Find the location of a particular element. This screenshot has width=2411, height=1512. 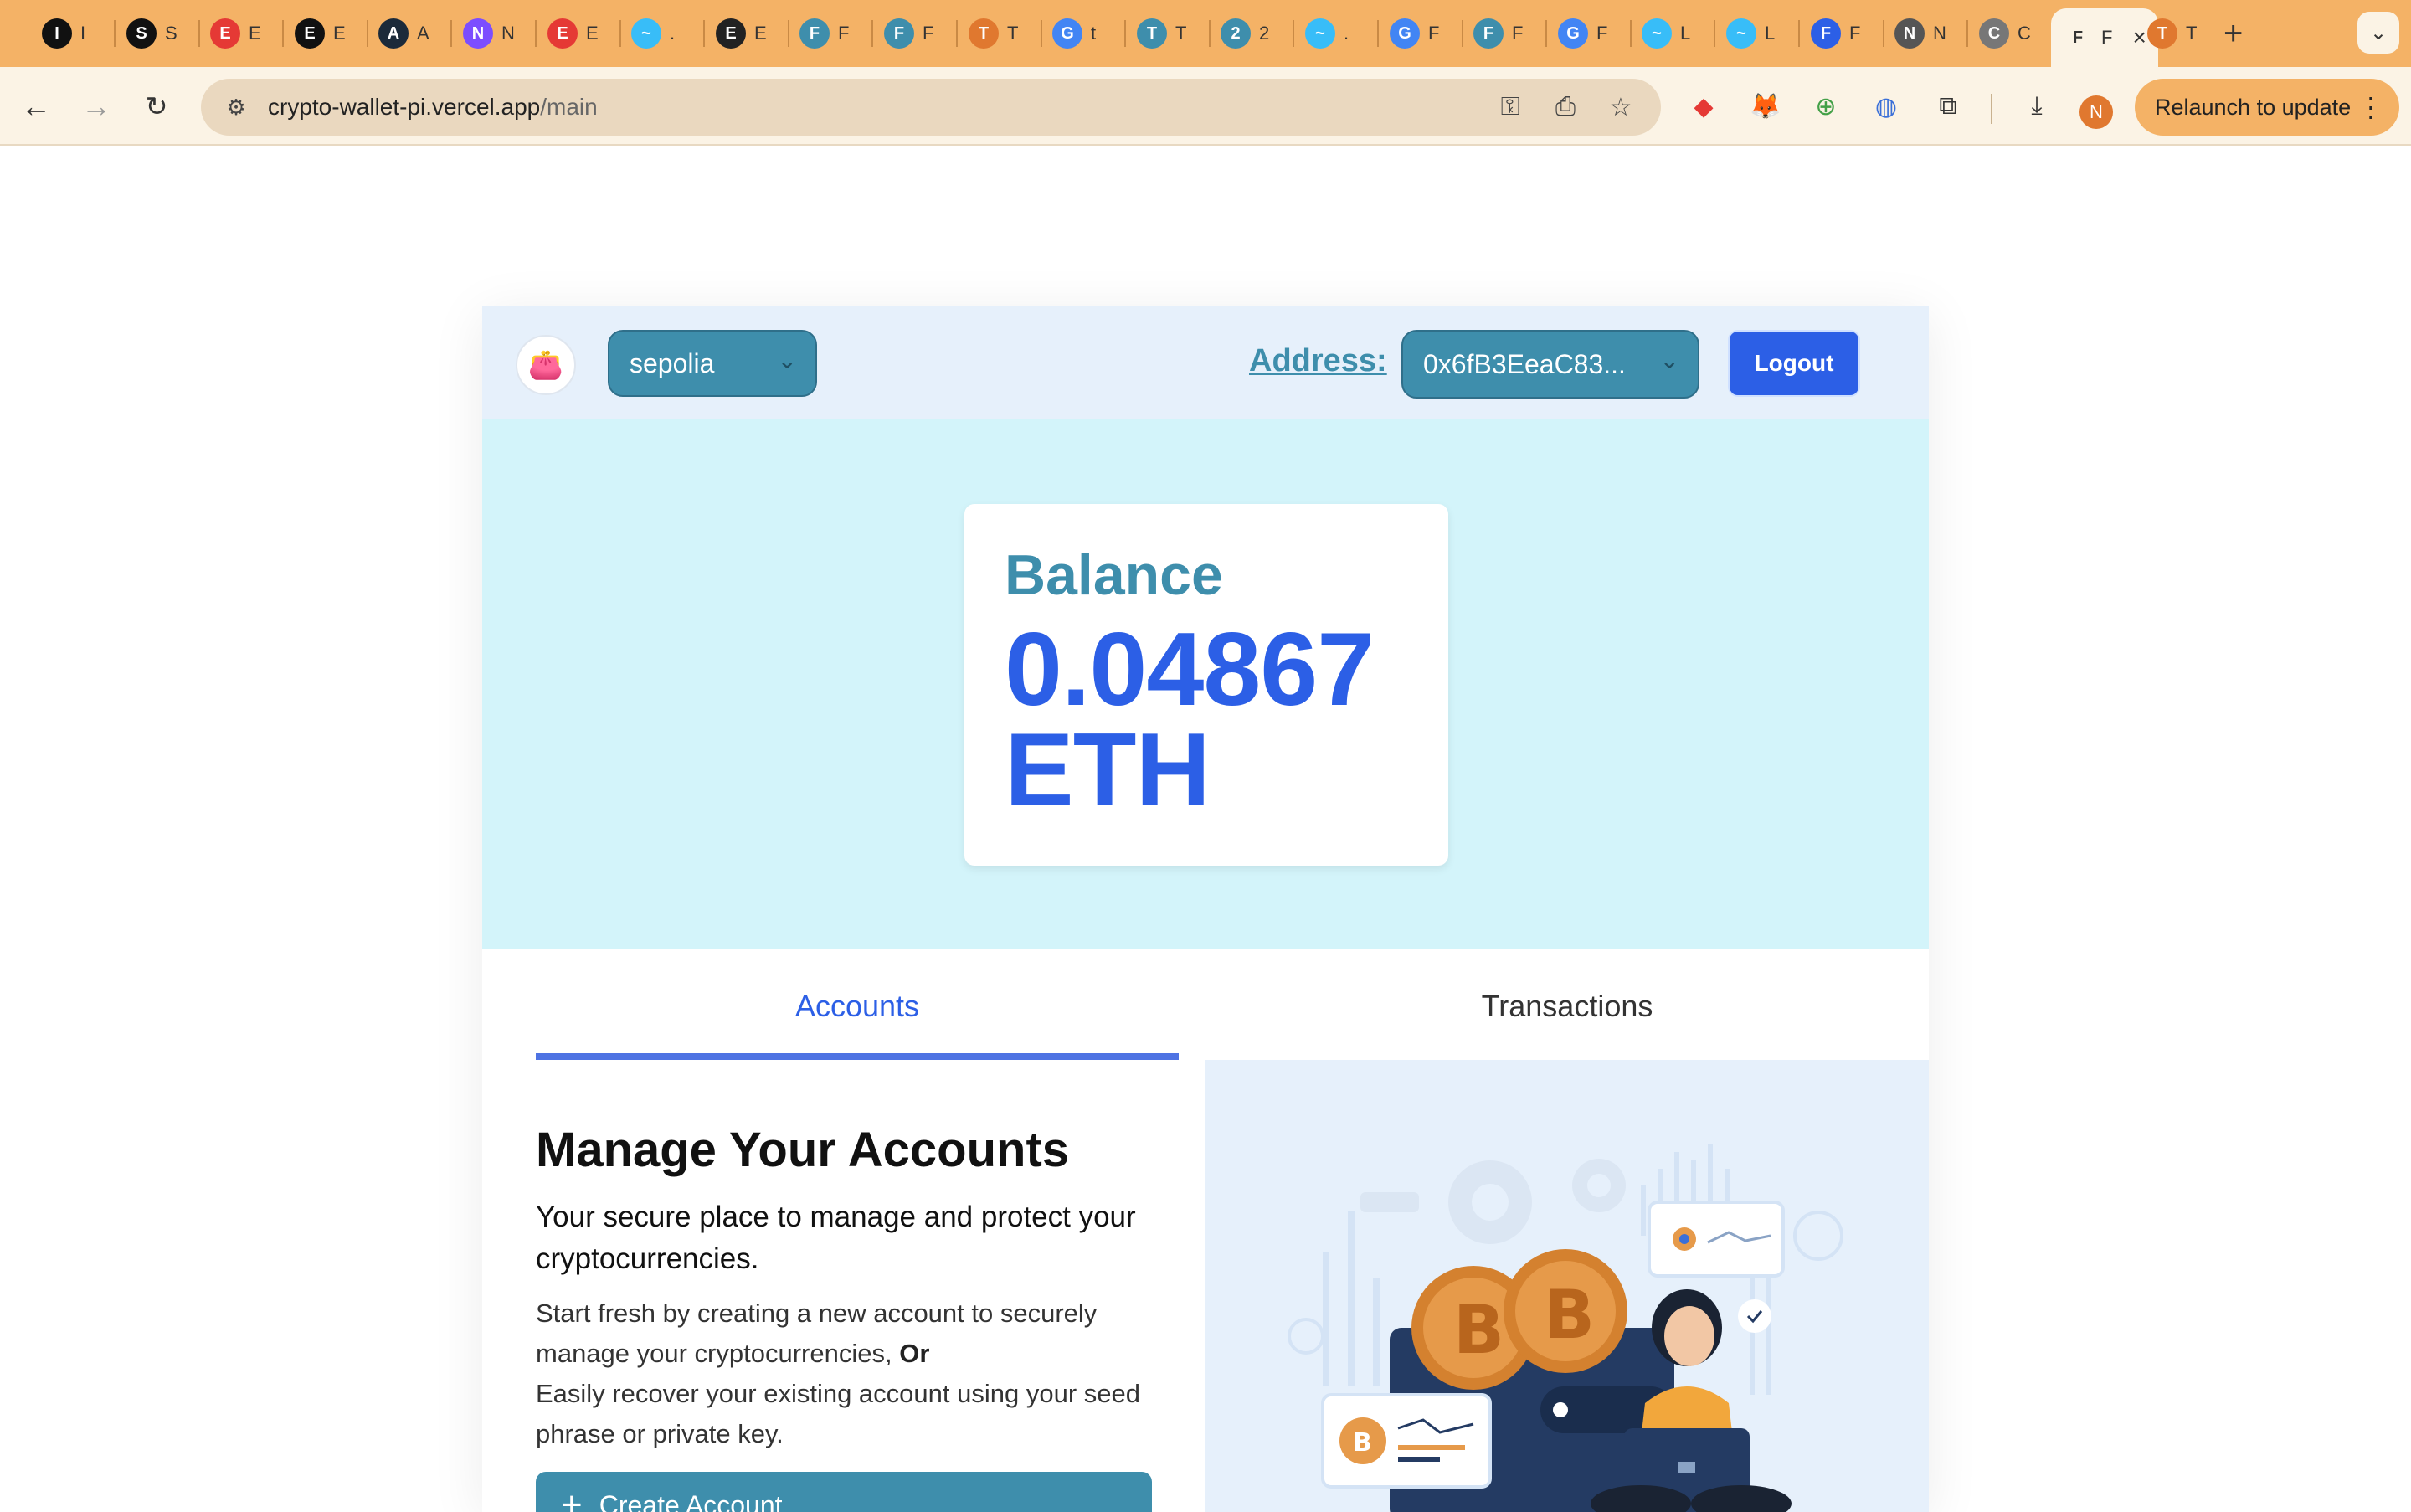

tab-title: 2 is located at coordinates (1264, 33).